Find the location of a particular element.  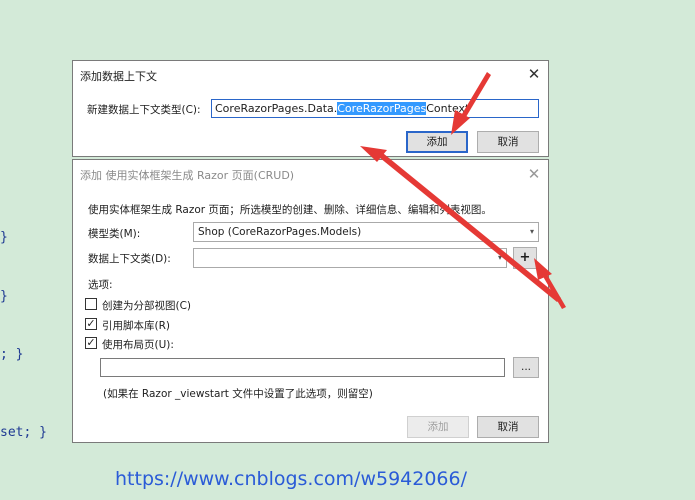

annotation-arrows is located at coordinates (463, 190).